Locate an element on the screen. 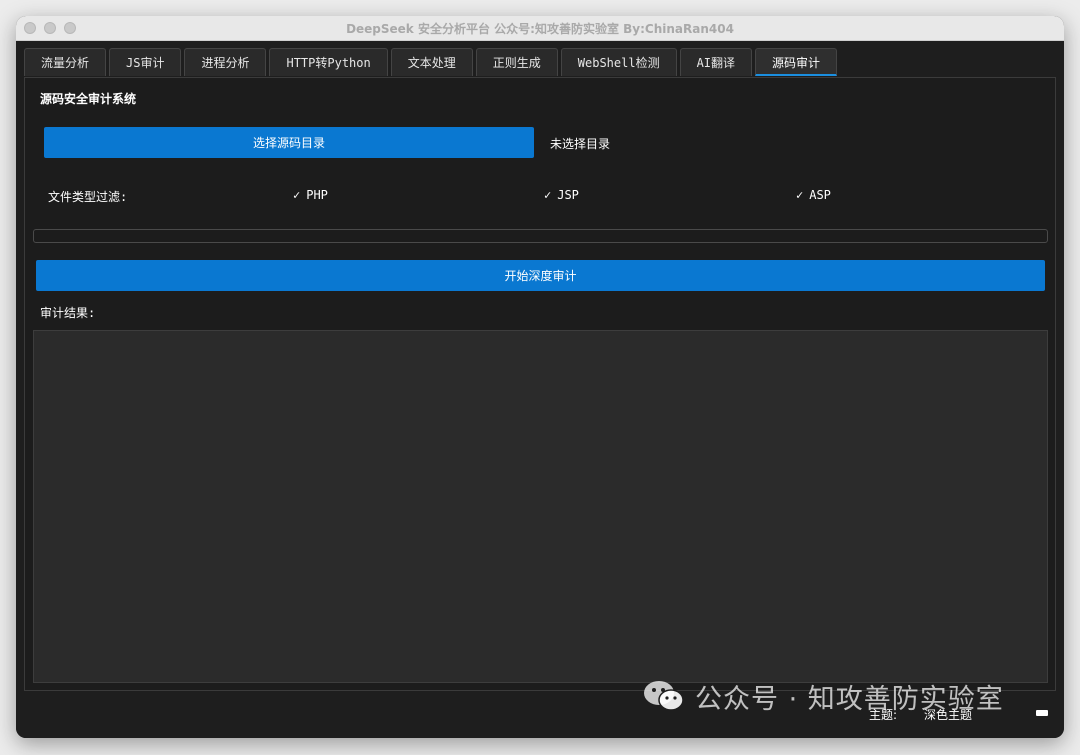 The height and width of the screenshot is (755, 1080). asp-checkbox: ✓ ASP is located at coordinates (813, 195).